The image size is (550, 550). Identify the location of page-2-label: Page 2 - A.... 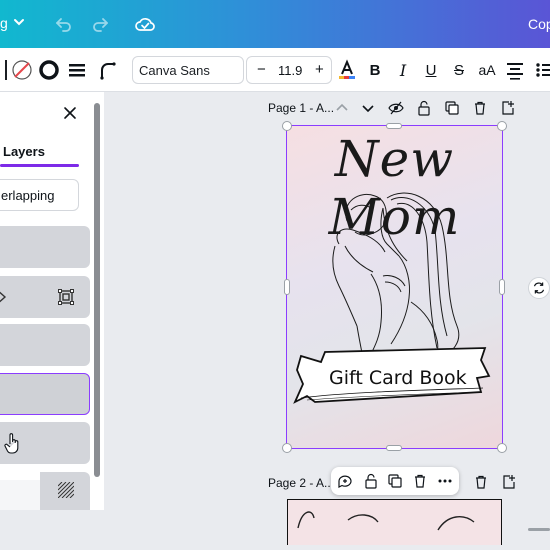
(301, 483).